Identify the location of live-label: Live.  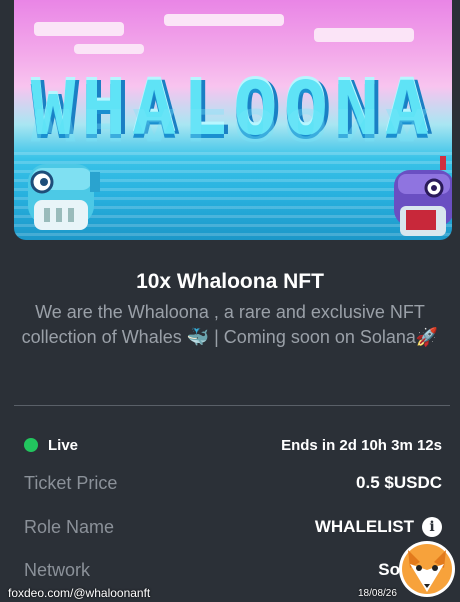
(63, 445).